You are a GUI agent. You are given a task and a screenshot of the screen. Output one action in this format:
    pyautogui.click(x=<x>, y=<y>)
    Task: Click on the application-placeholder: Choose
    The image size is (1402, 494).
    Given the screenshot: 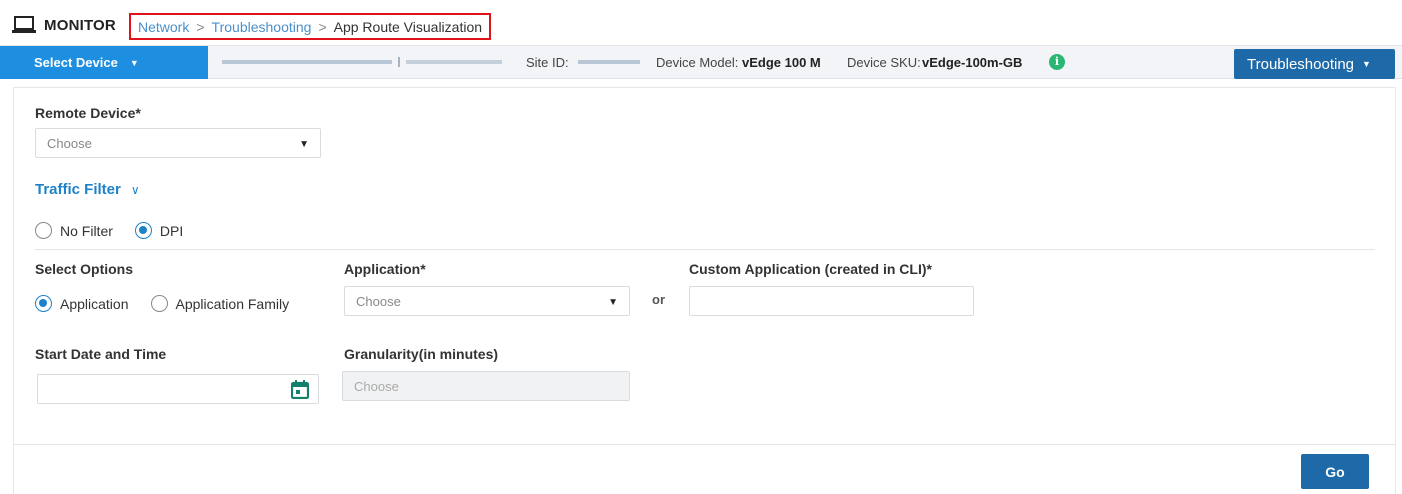 What is the action you would take?
    pyautogui.click(x=378, y=301)
    